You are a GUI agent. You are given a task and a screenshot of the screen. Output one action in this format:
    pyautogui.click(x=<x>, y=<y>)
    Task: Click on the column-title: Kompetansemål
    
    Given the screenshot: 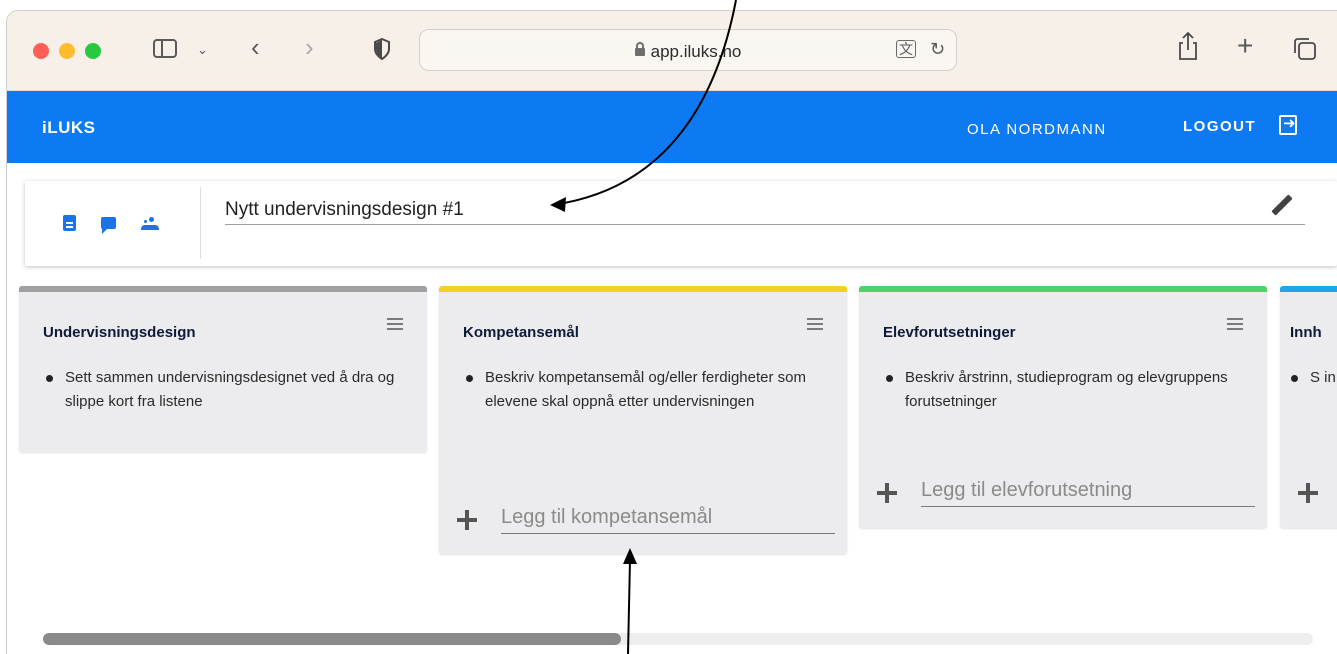 What is the action you would take?
    pyautogui.click(x=521, y=332)
    